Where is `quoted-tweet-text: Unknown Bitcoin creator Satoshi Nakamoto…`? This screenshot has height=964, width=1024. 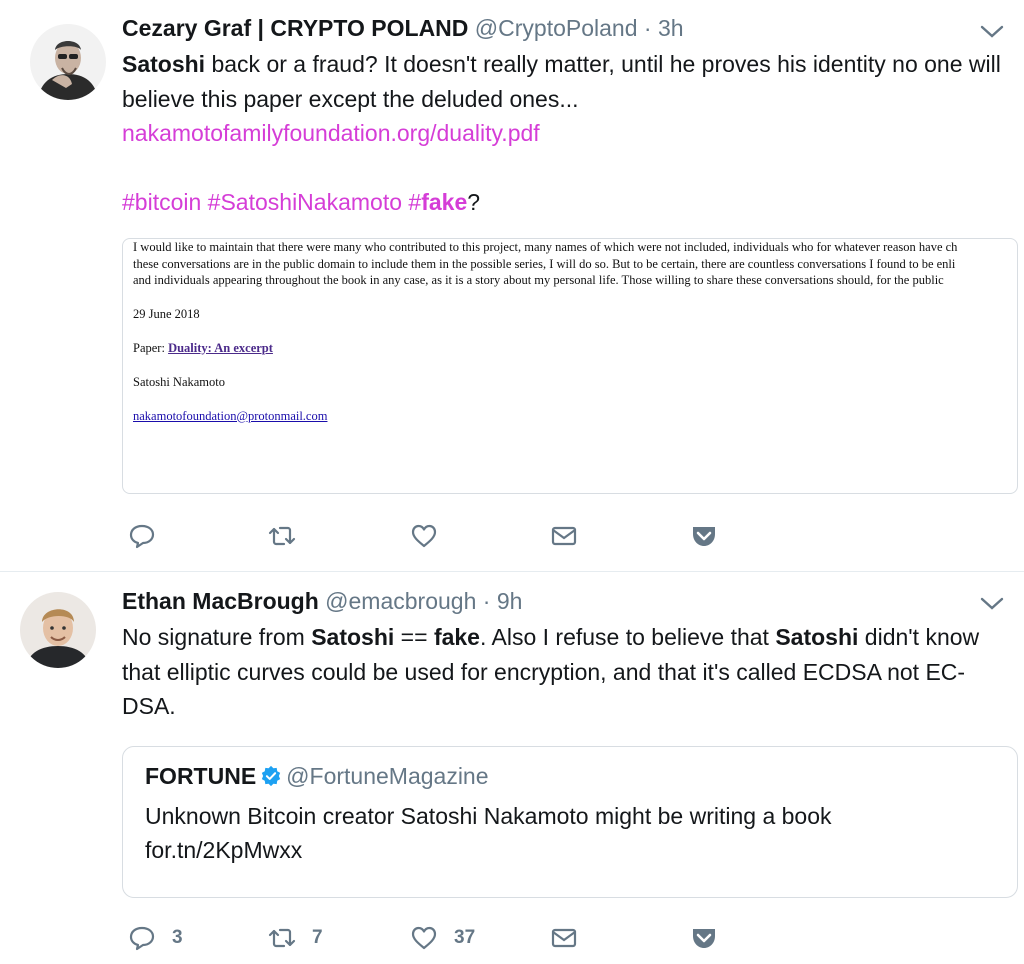
quoted-tweet-text: Unknown Bitcoin creator Satoshi Nakamoto… is located at coordinates (570, 833).